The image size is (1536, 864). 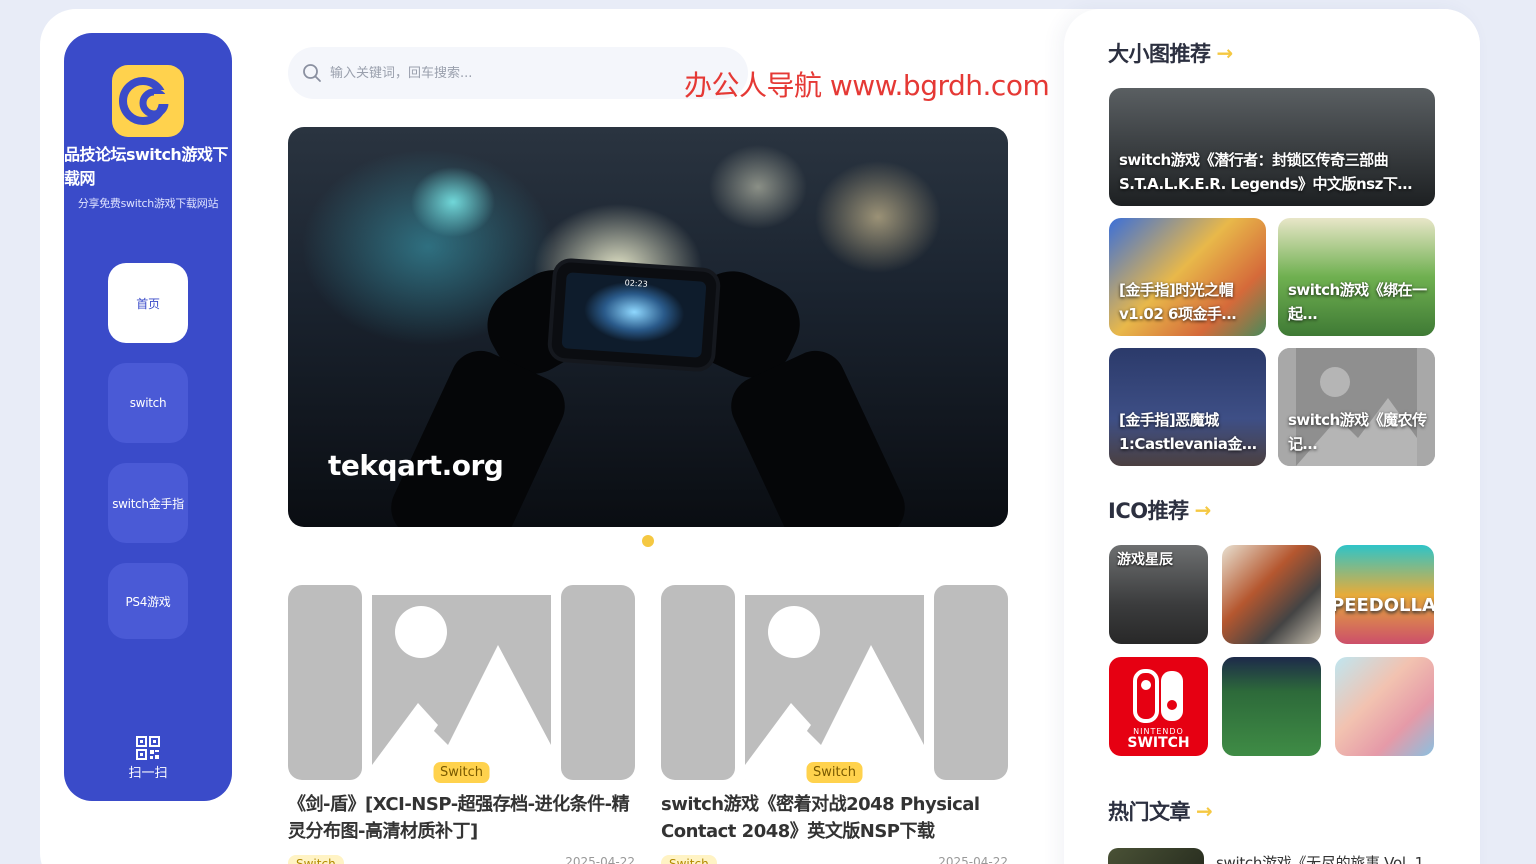 What do you see at coordinates (1158, 743) in the screenshot?
I see `ico-label-switch: SWITCH` at bounding box center [1158, 743].